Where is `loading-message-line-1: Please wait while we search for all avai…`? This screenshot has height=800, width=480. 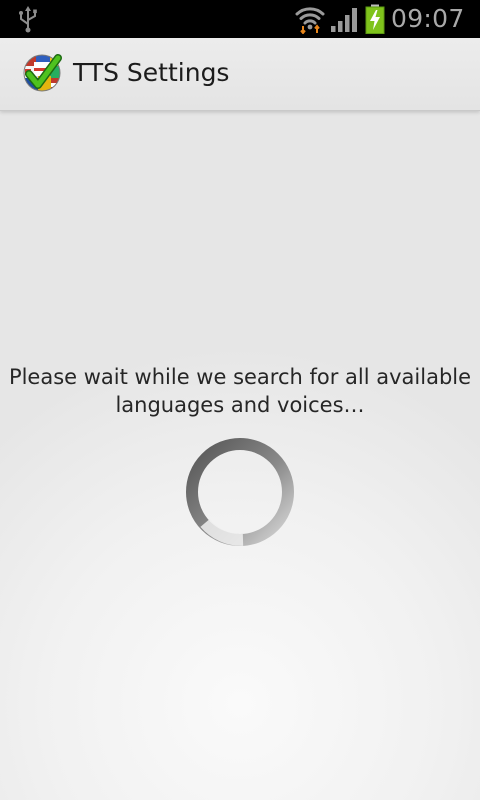
loading-message-line-1: Please wait while we search for all avai… is located at coordinates (240, 377).